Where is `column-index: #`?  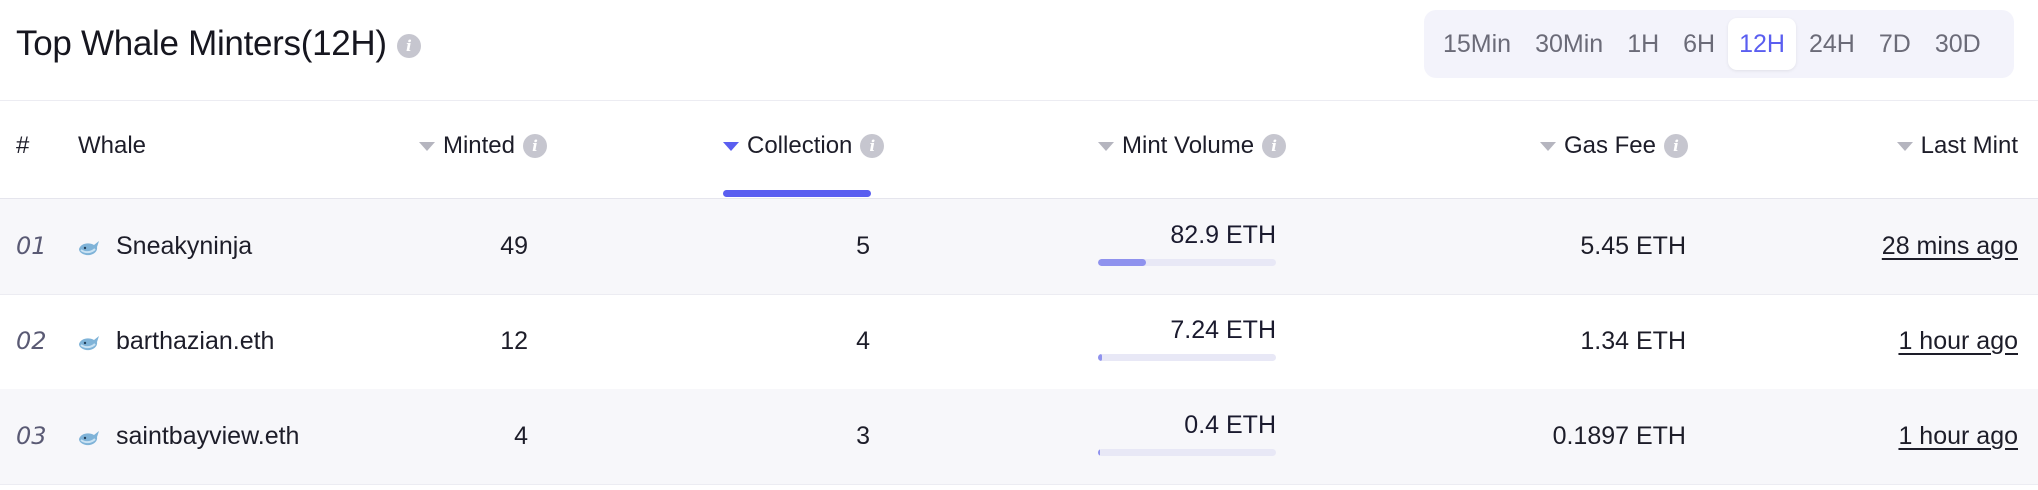
column-index: # is located at coordinates (22, 146).